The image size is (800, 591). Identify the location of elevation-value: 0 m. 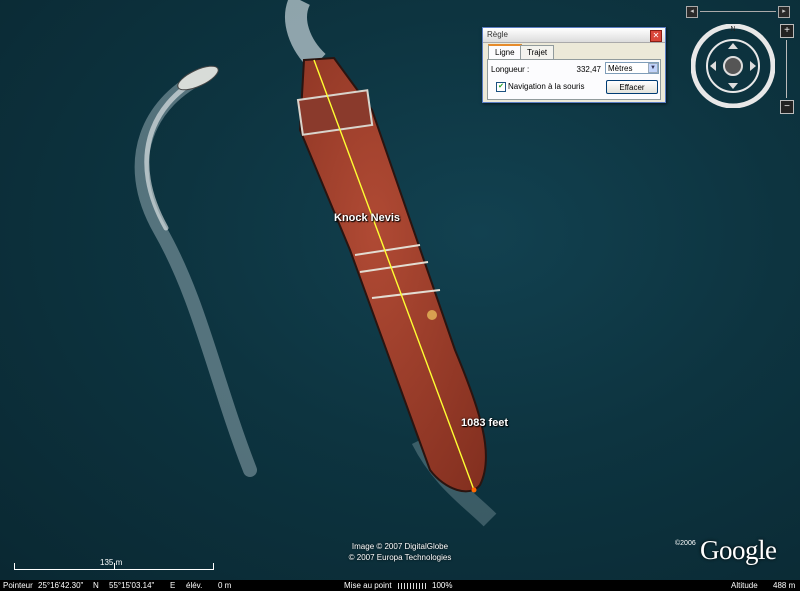
(225, 585).